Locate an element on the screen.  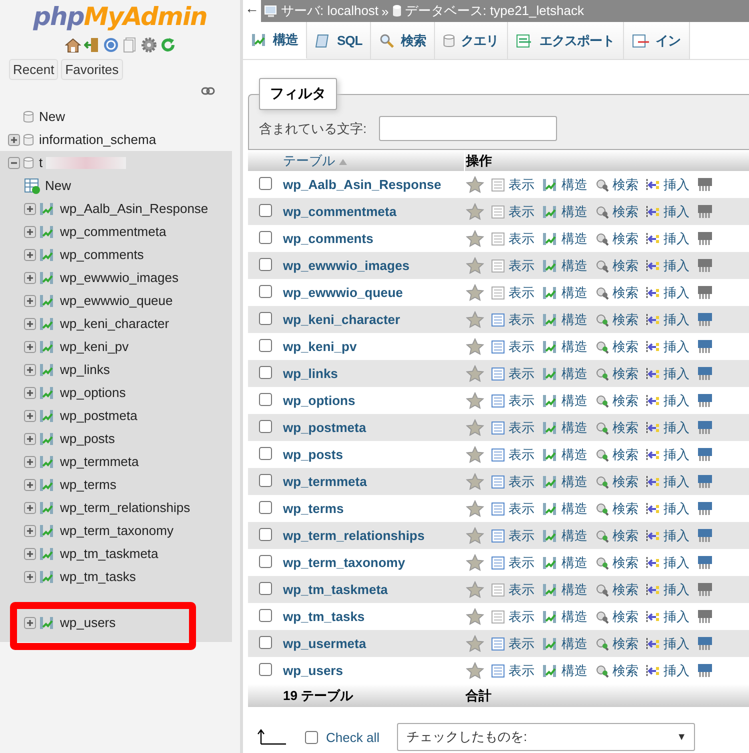
link-icon is located at coordinates (208, 91).